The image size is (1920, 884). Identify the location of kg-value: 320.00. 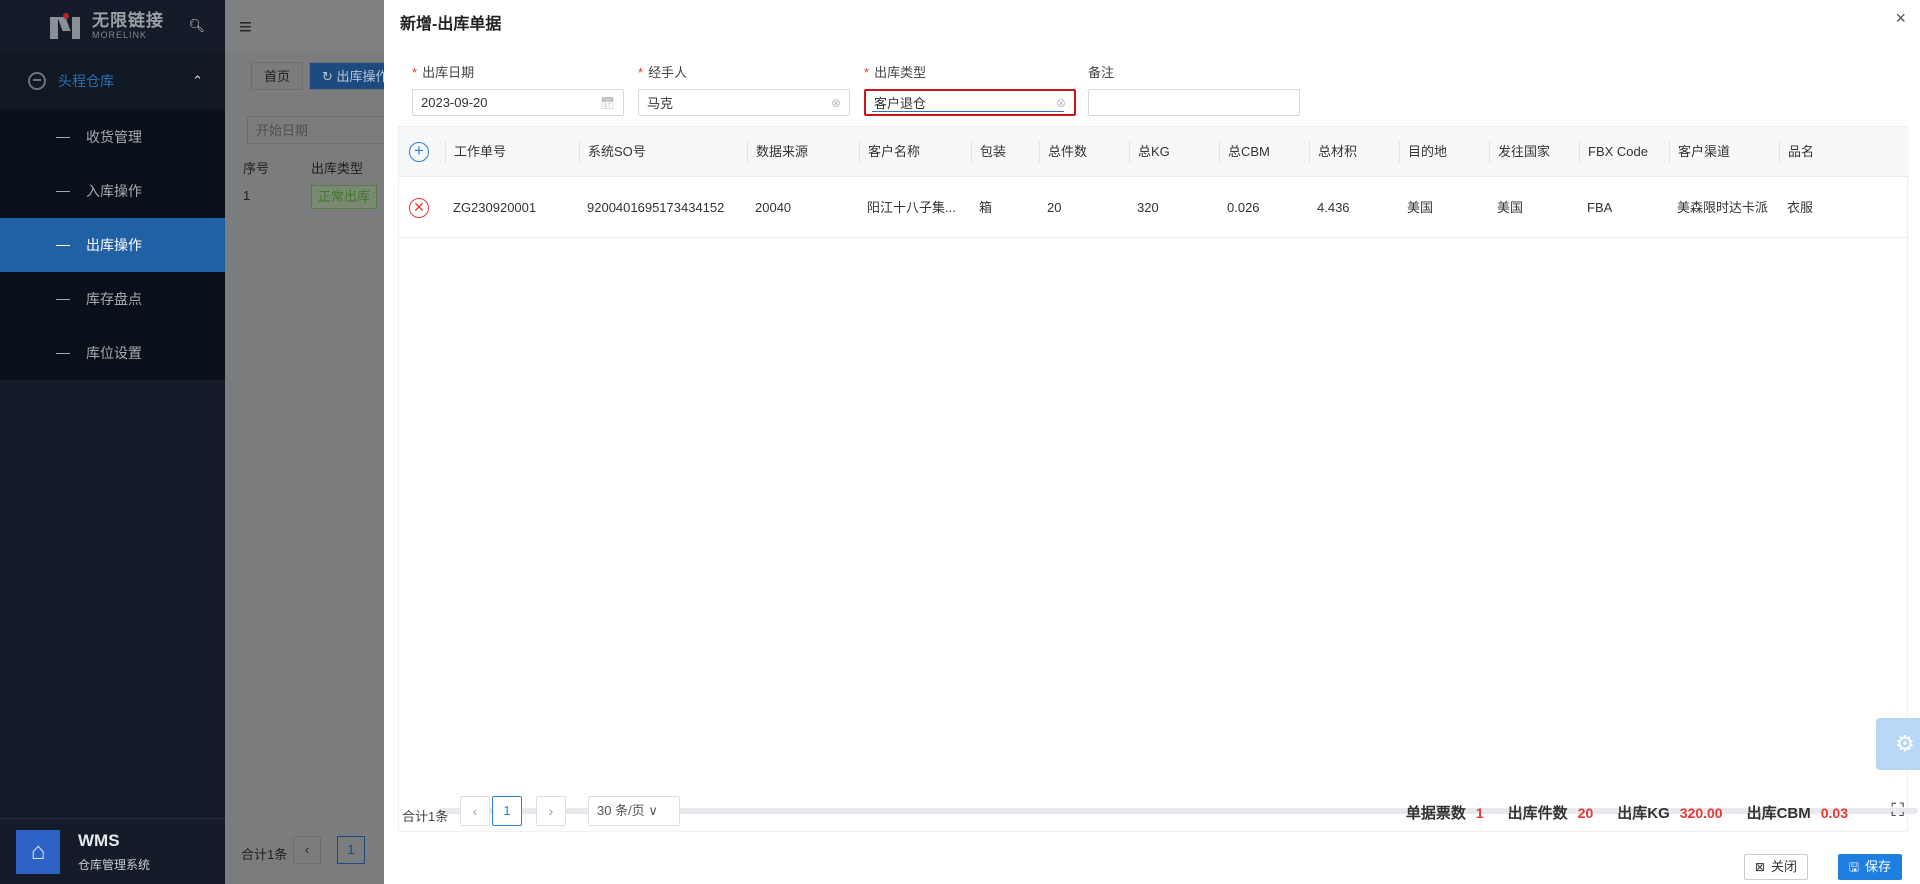
(1701, 812).